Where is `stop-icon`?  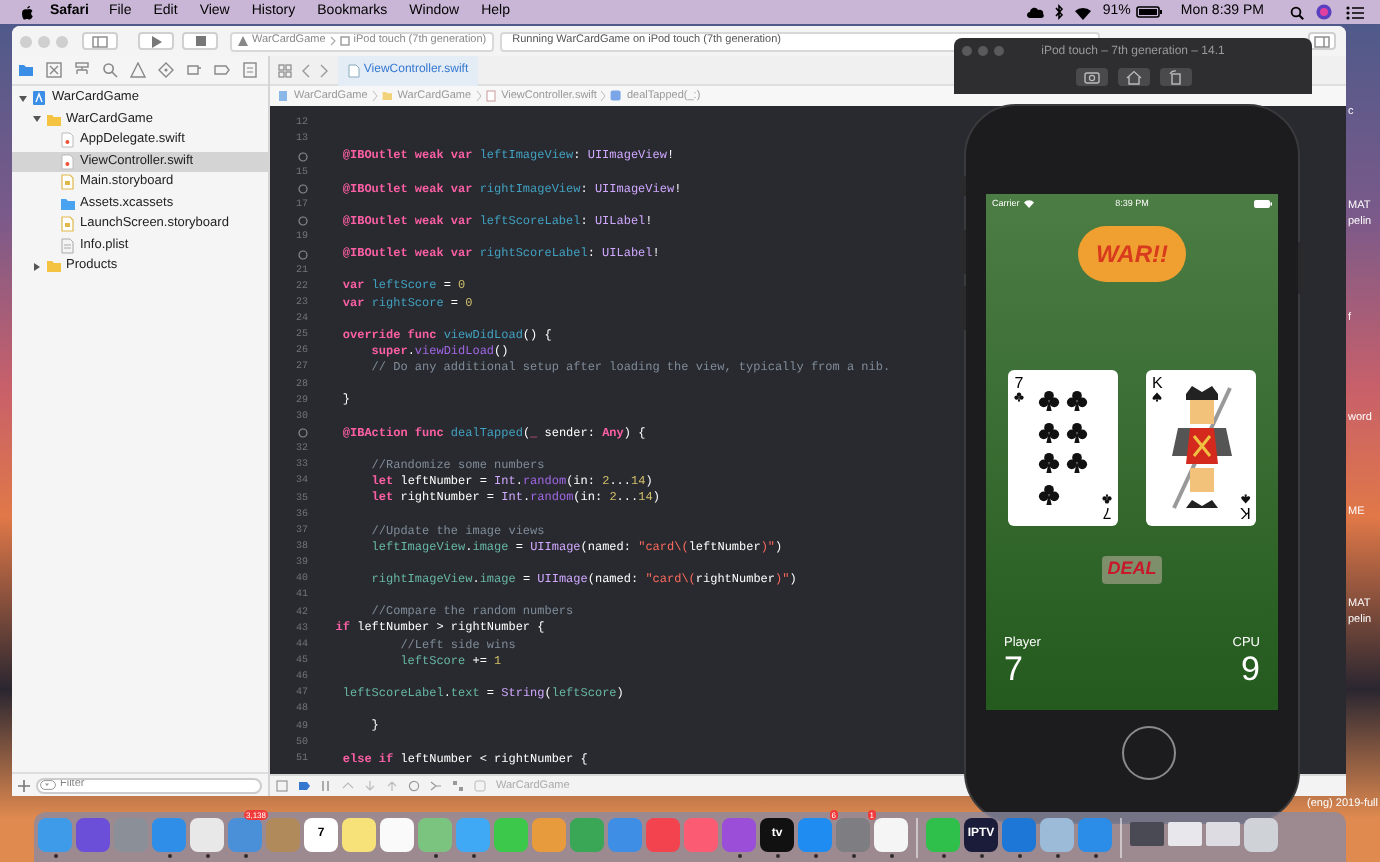 stop-icon is located at coordinates (200, 41).